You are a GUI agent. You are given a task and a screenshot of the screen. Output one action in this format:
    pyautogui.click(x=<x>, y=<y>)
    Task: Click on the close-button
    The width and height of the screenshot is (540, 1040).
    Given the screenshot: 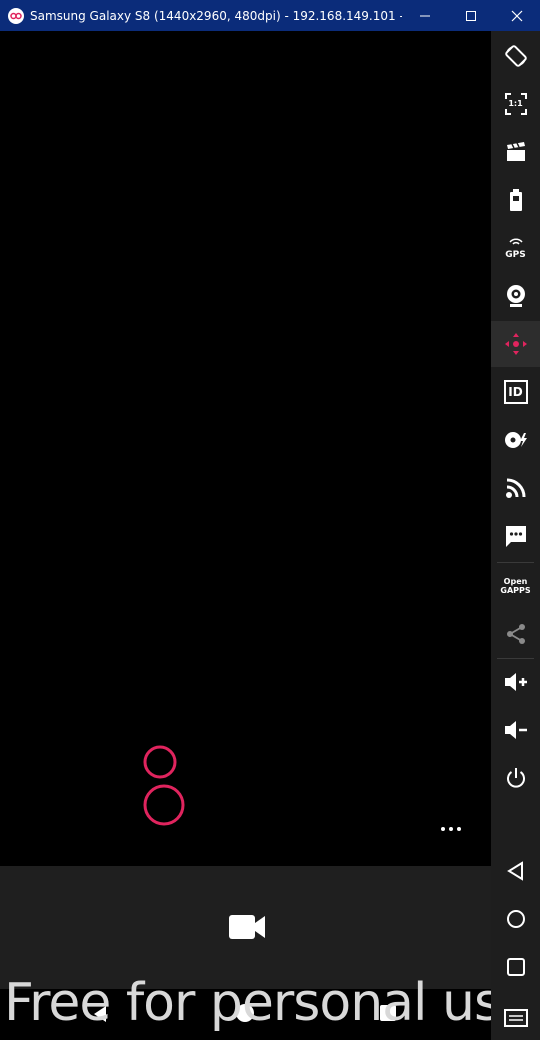 What is the action you would take?
    pyautogui.click(x=517, y=15)
    